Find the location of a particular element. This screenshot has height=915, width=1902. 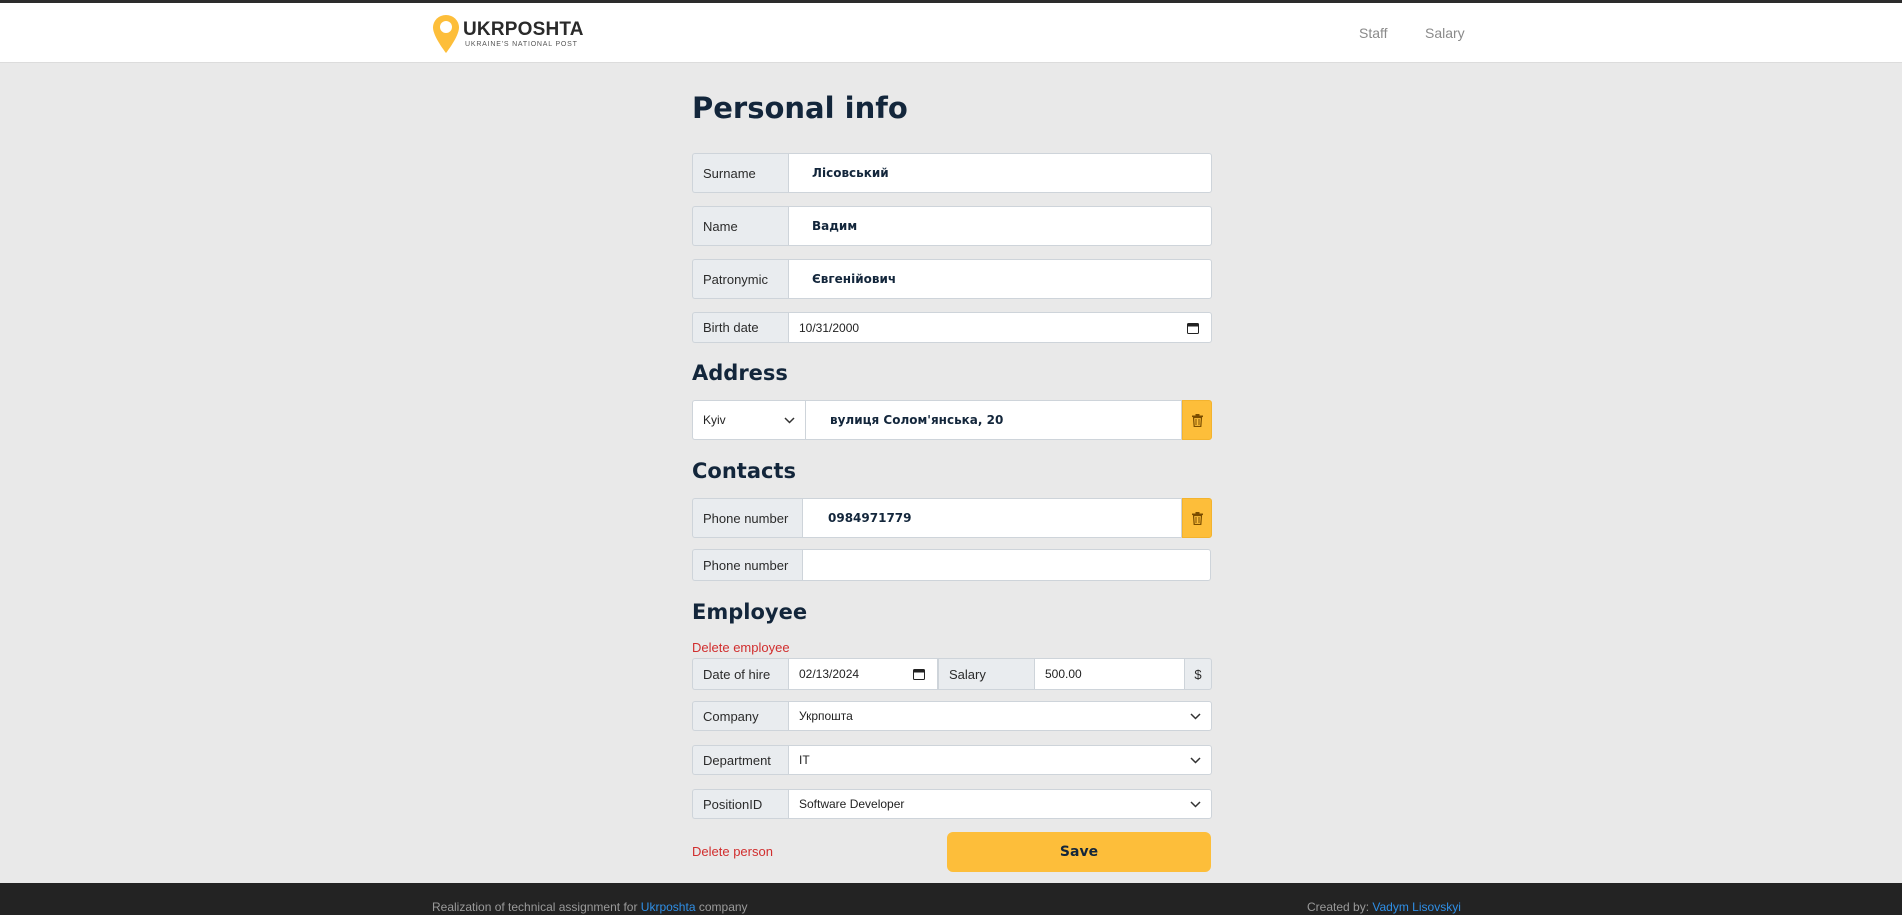

delete-phone-button is located at coordinates (1197, 518).